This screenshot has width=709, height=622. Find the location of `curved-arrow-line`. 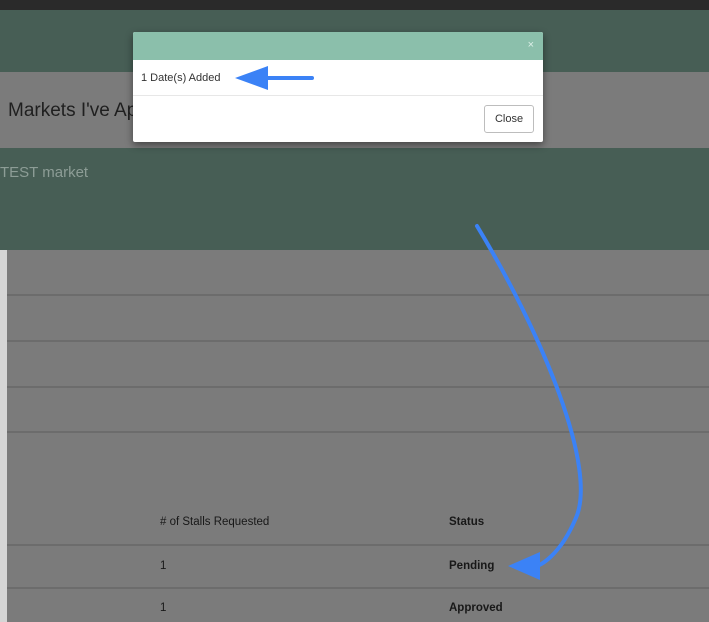

curved-arrow-line is located at coordinates (529, 396).